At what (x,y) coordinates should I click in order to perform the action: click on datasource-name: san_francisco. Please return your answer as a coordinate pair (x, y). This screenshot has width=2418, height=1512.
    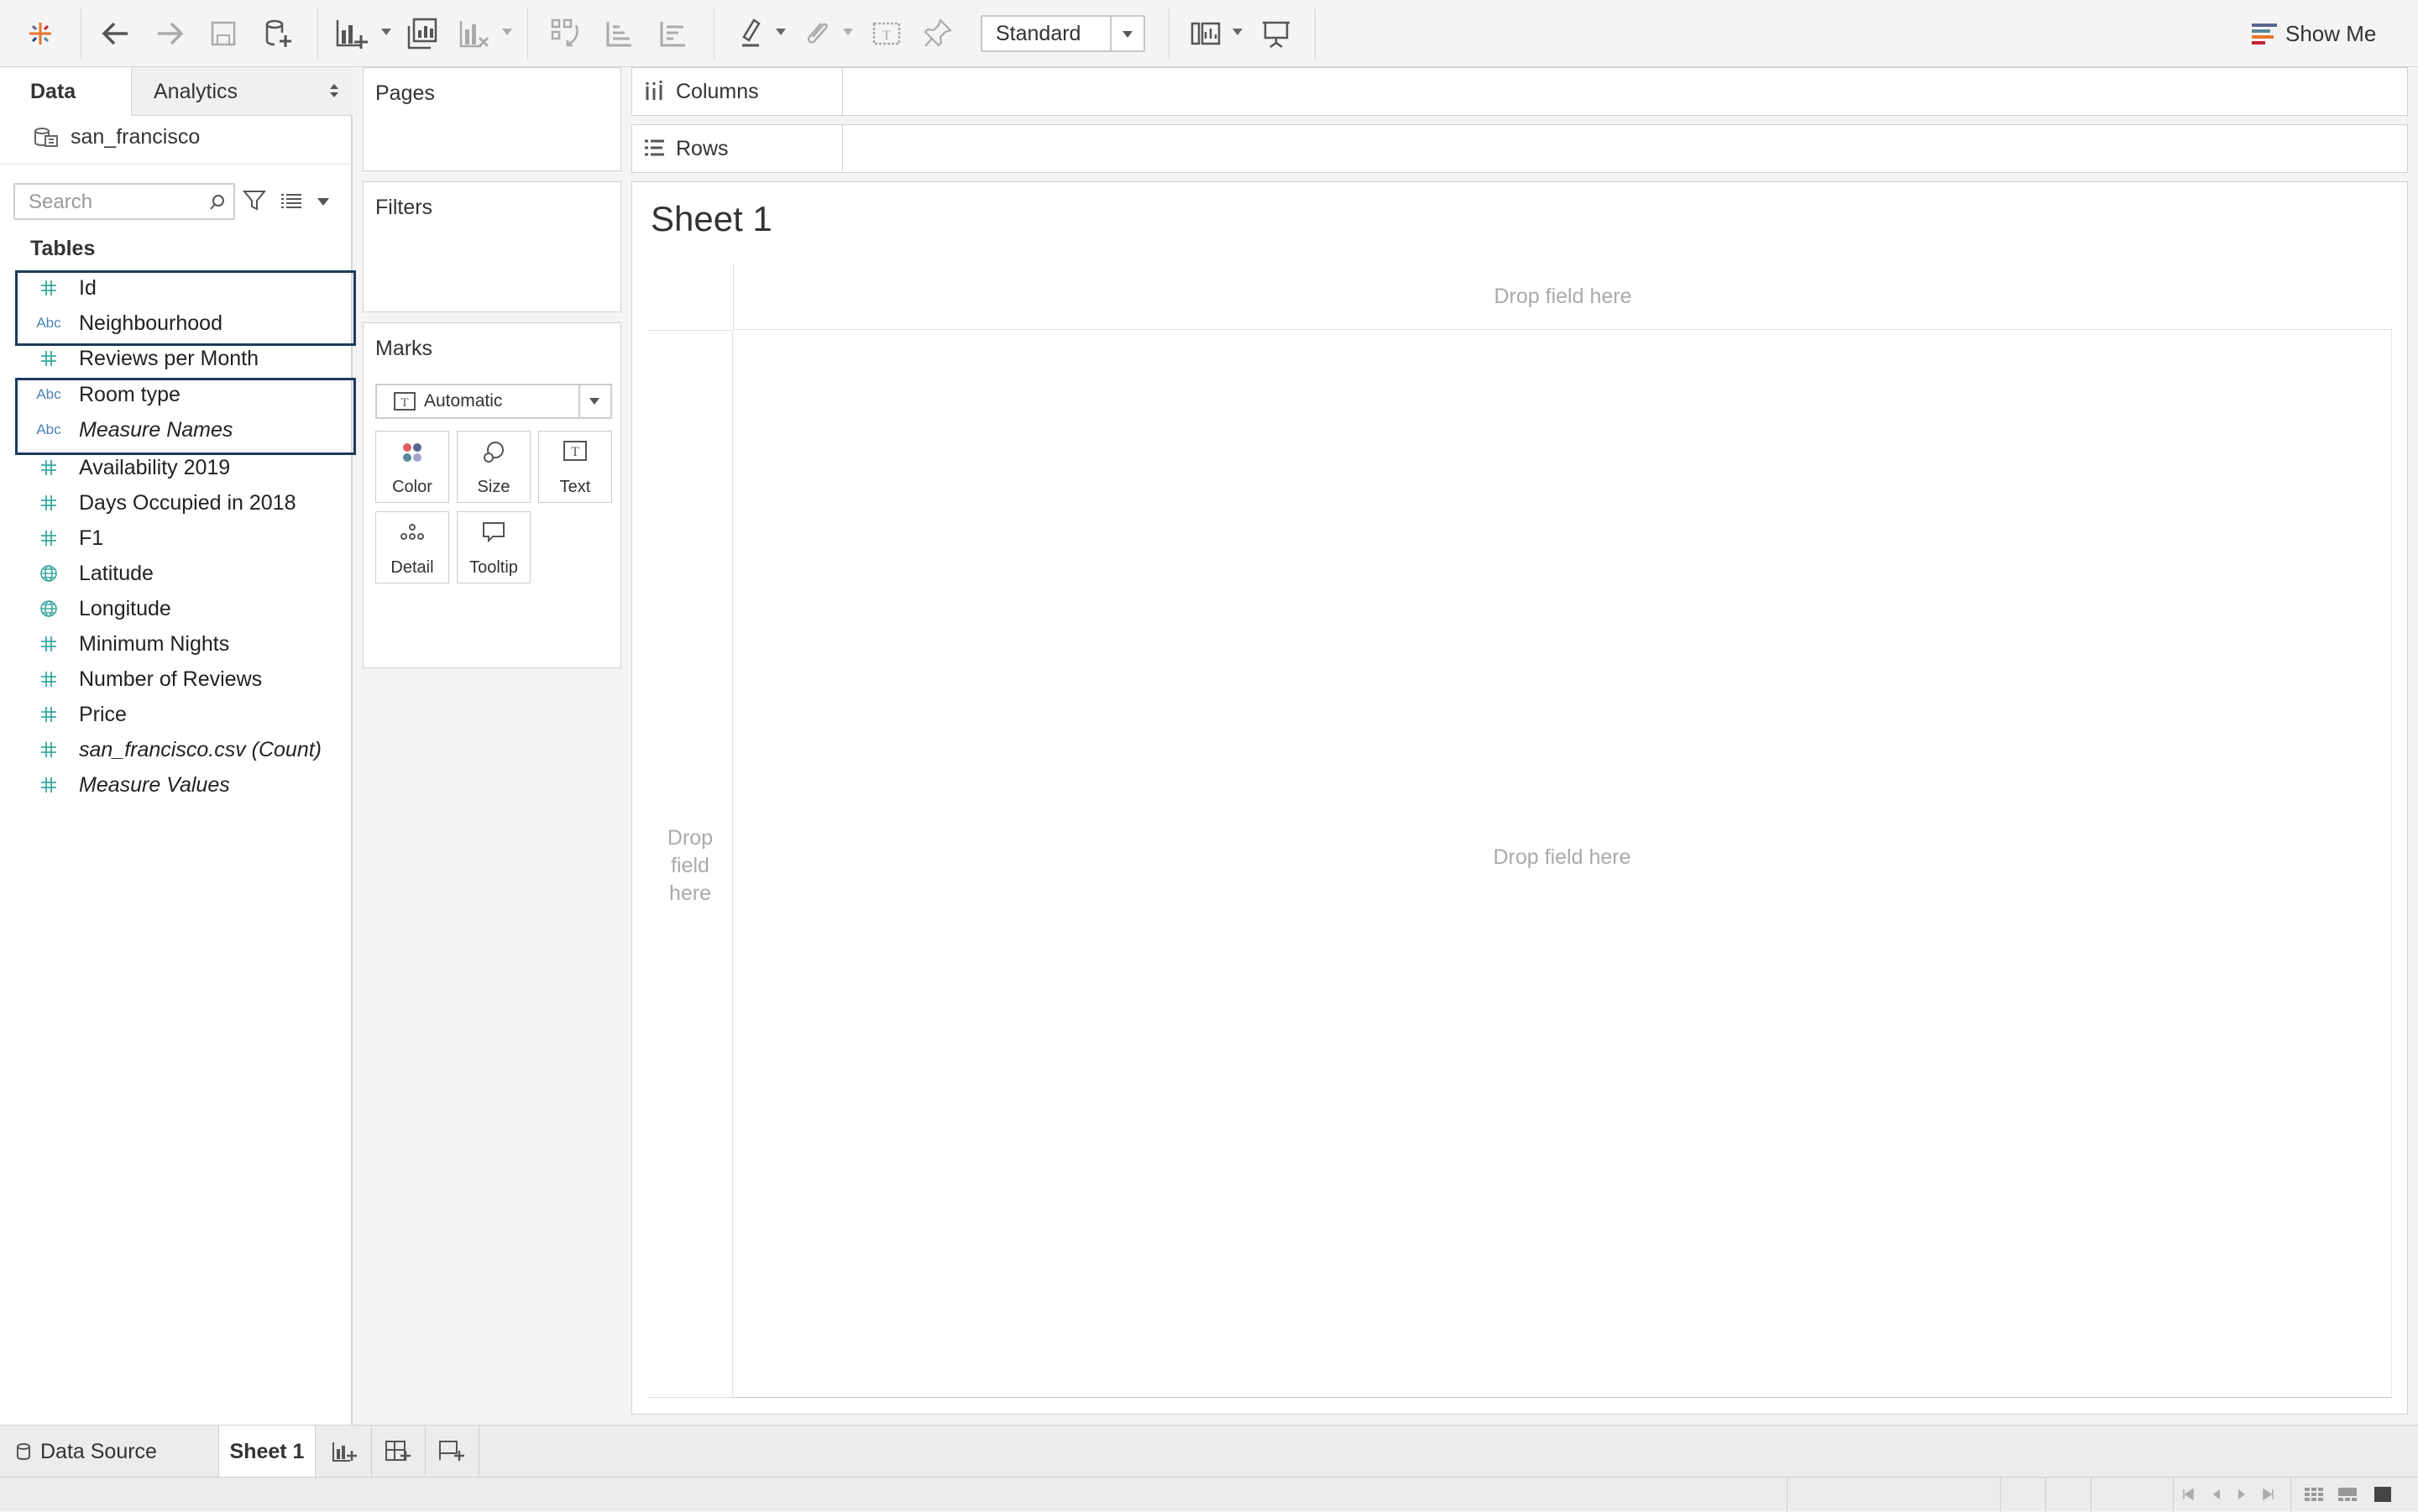
    Looking at the image, I should click on (136, 137).